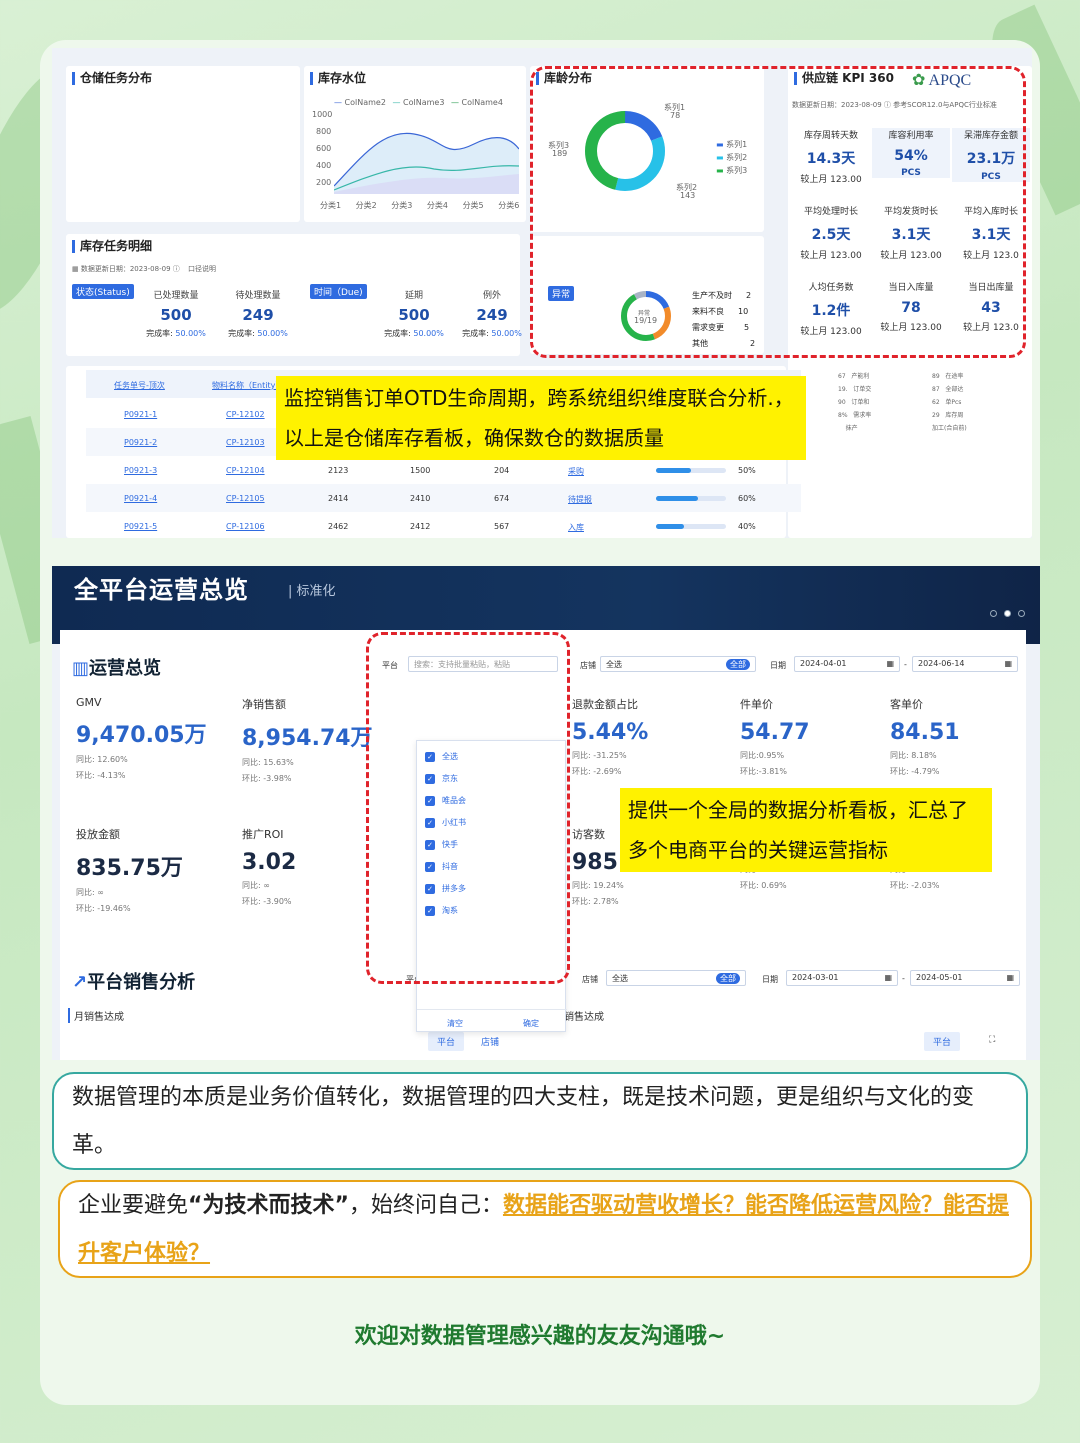  I want to click on panel-title: 仓储任务分布, so click(112, 78).